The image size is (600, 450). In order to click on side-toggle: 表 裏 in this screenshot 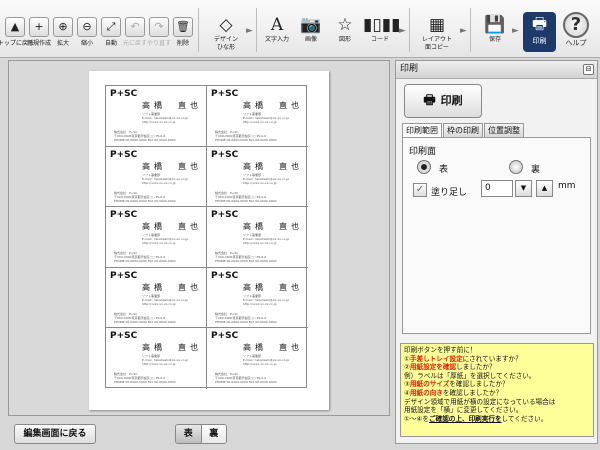, I will do `click(201, 434)`.